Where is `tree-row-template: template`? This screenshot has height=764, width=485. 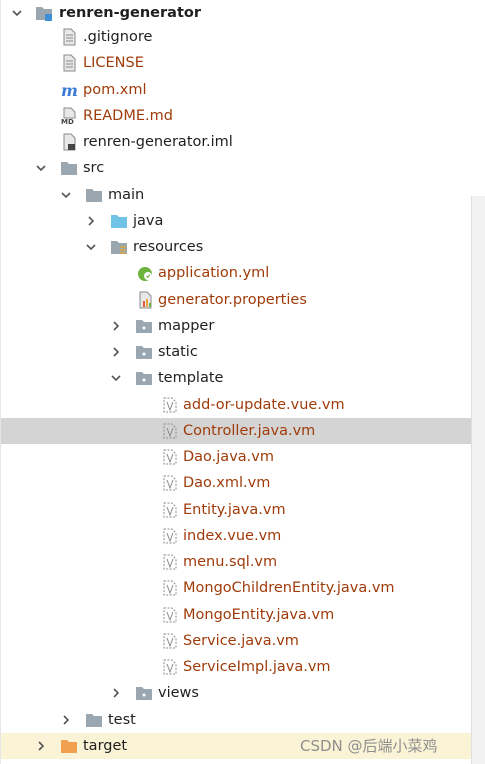 tree-row-template: template is located at coordinates (242, 378).